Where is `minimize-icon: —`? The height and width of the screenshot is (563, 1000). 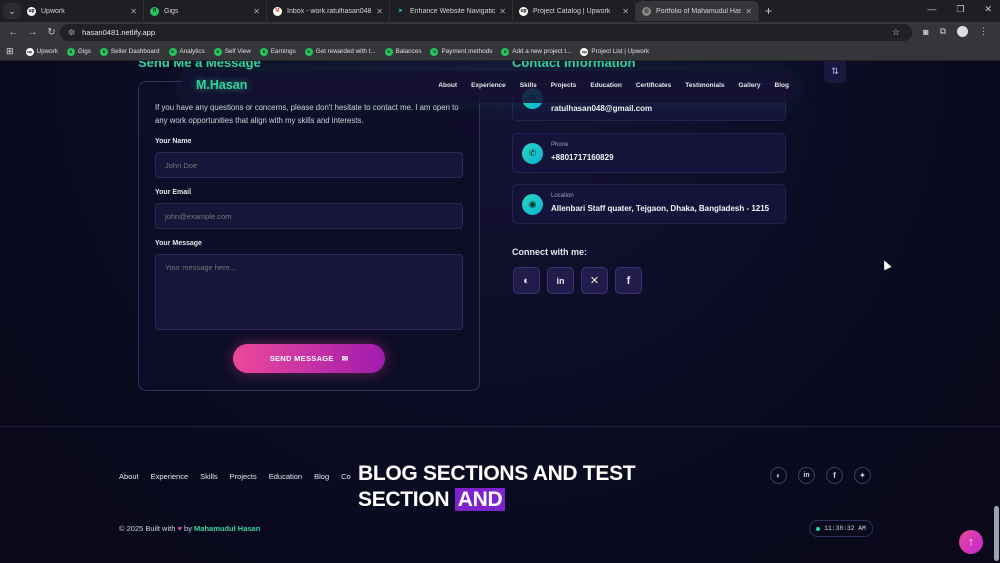 minimize-icon: — is located at coordinates (931, 9).